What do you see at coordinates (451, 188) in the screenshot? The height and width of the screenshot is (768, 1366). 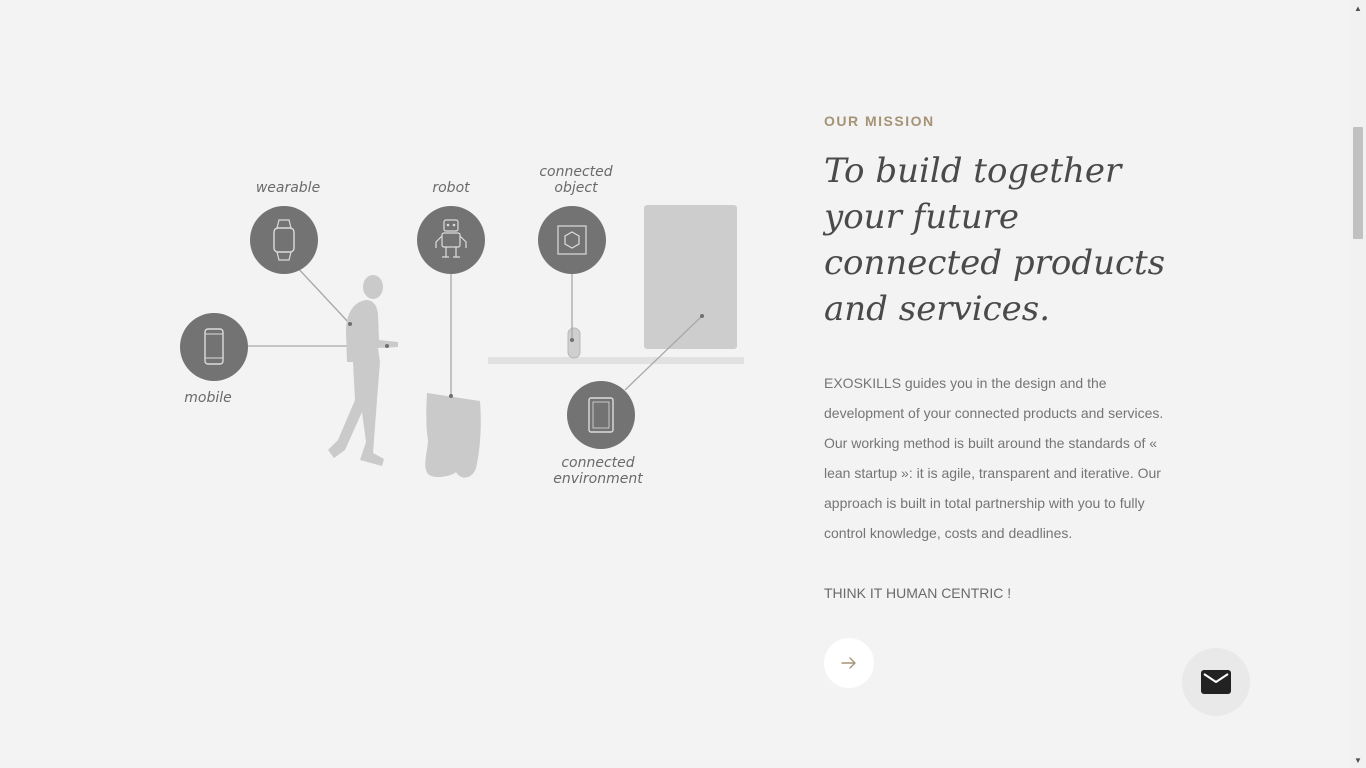 I see `robot-label: robot` at bounding box center [451, 188].